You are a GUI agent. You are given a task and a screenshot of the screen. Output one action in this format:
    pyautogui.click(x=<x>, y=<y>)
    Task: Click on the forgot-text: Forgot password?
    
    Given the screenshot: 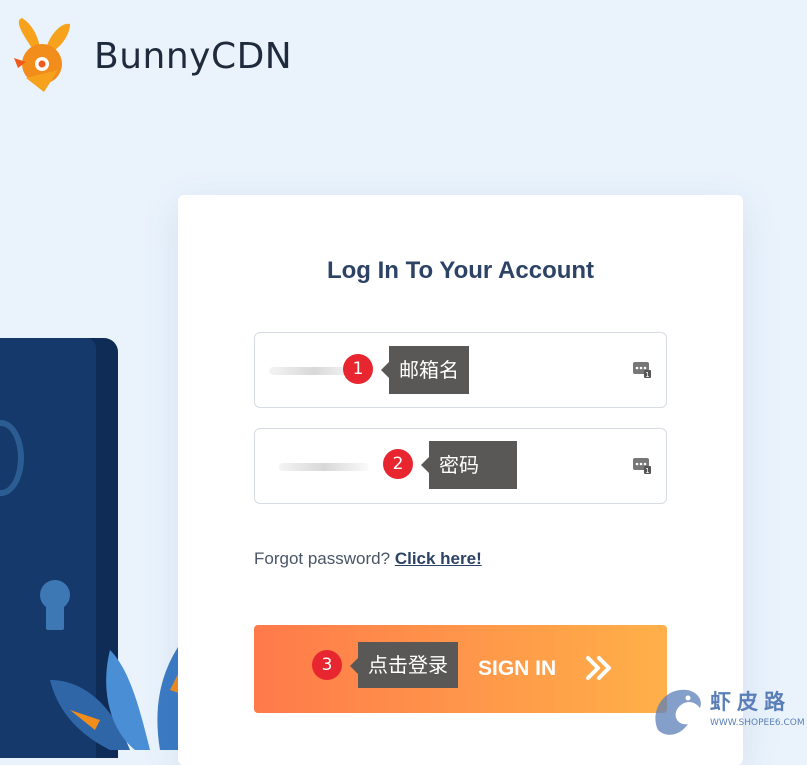 What is the action you would take?
    pyautogui.click(x=322, y=558)
    